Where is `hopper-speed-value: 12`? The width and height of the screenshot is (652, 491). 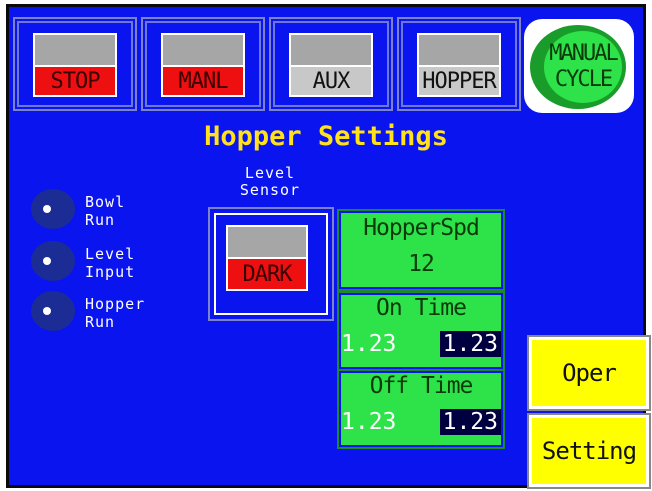
hopper-speed-value: 12 is located at coordinates (421, 264).